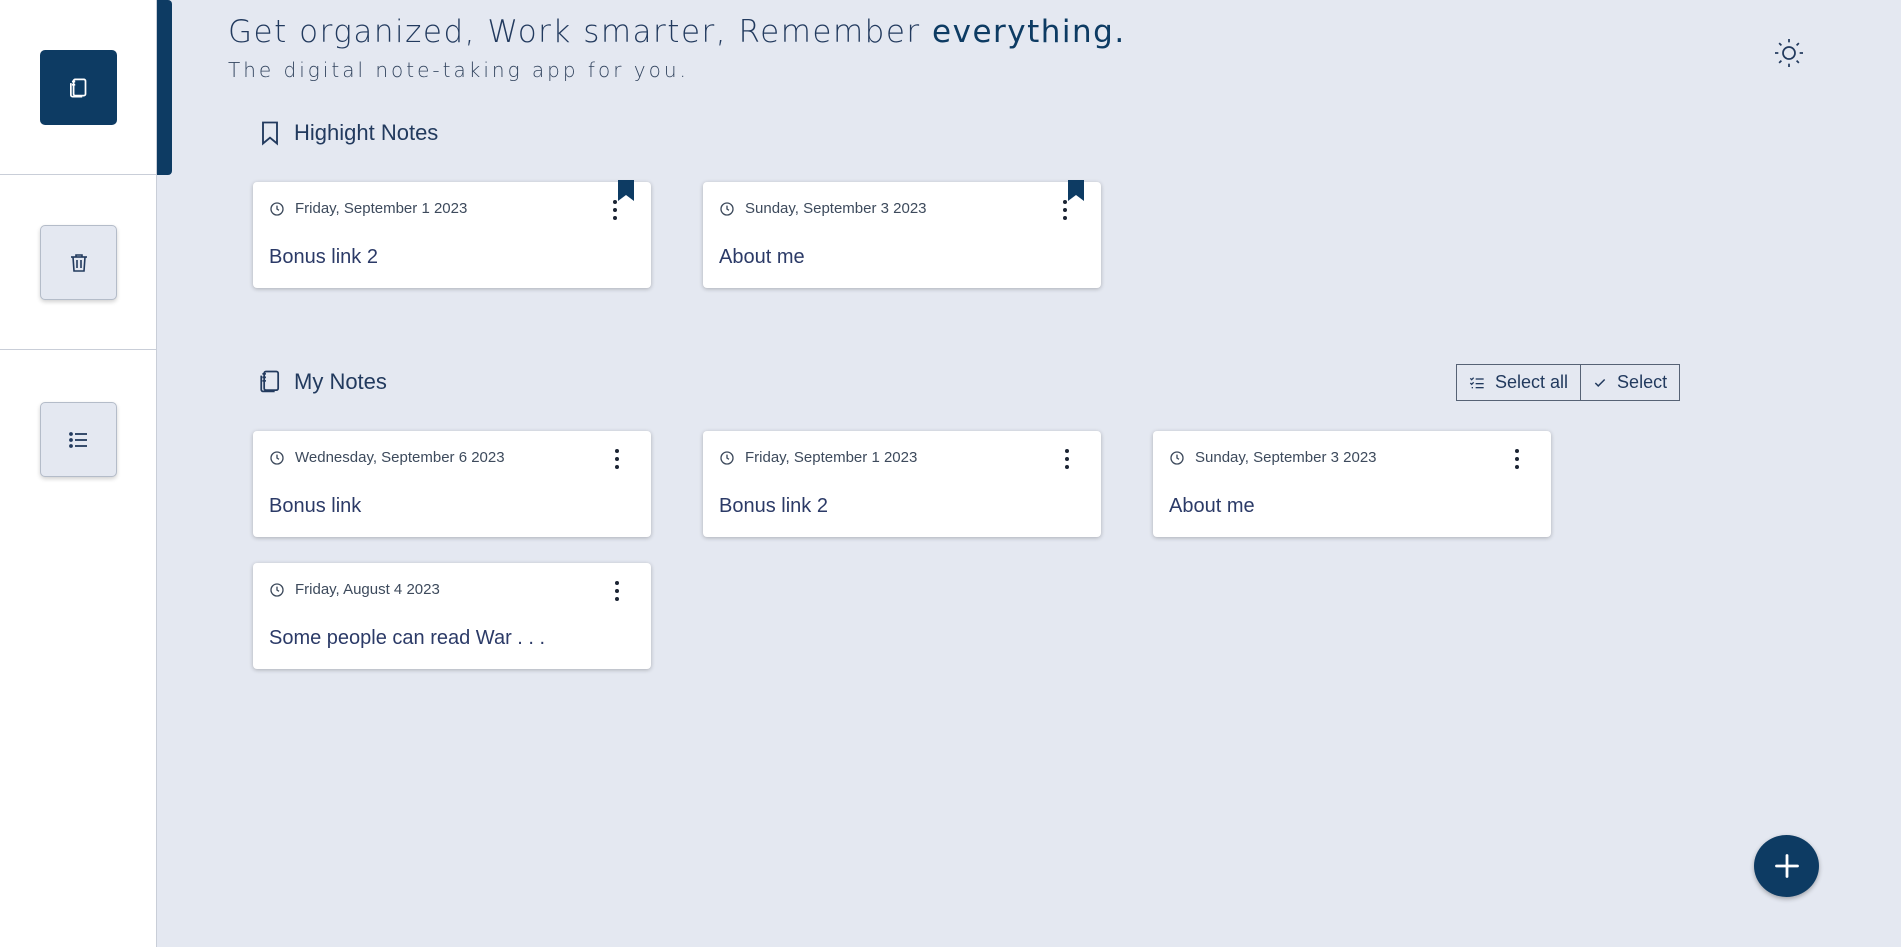  I want to click on sidebar-item-notes, so click(78, 87).